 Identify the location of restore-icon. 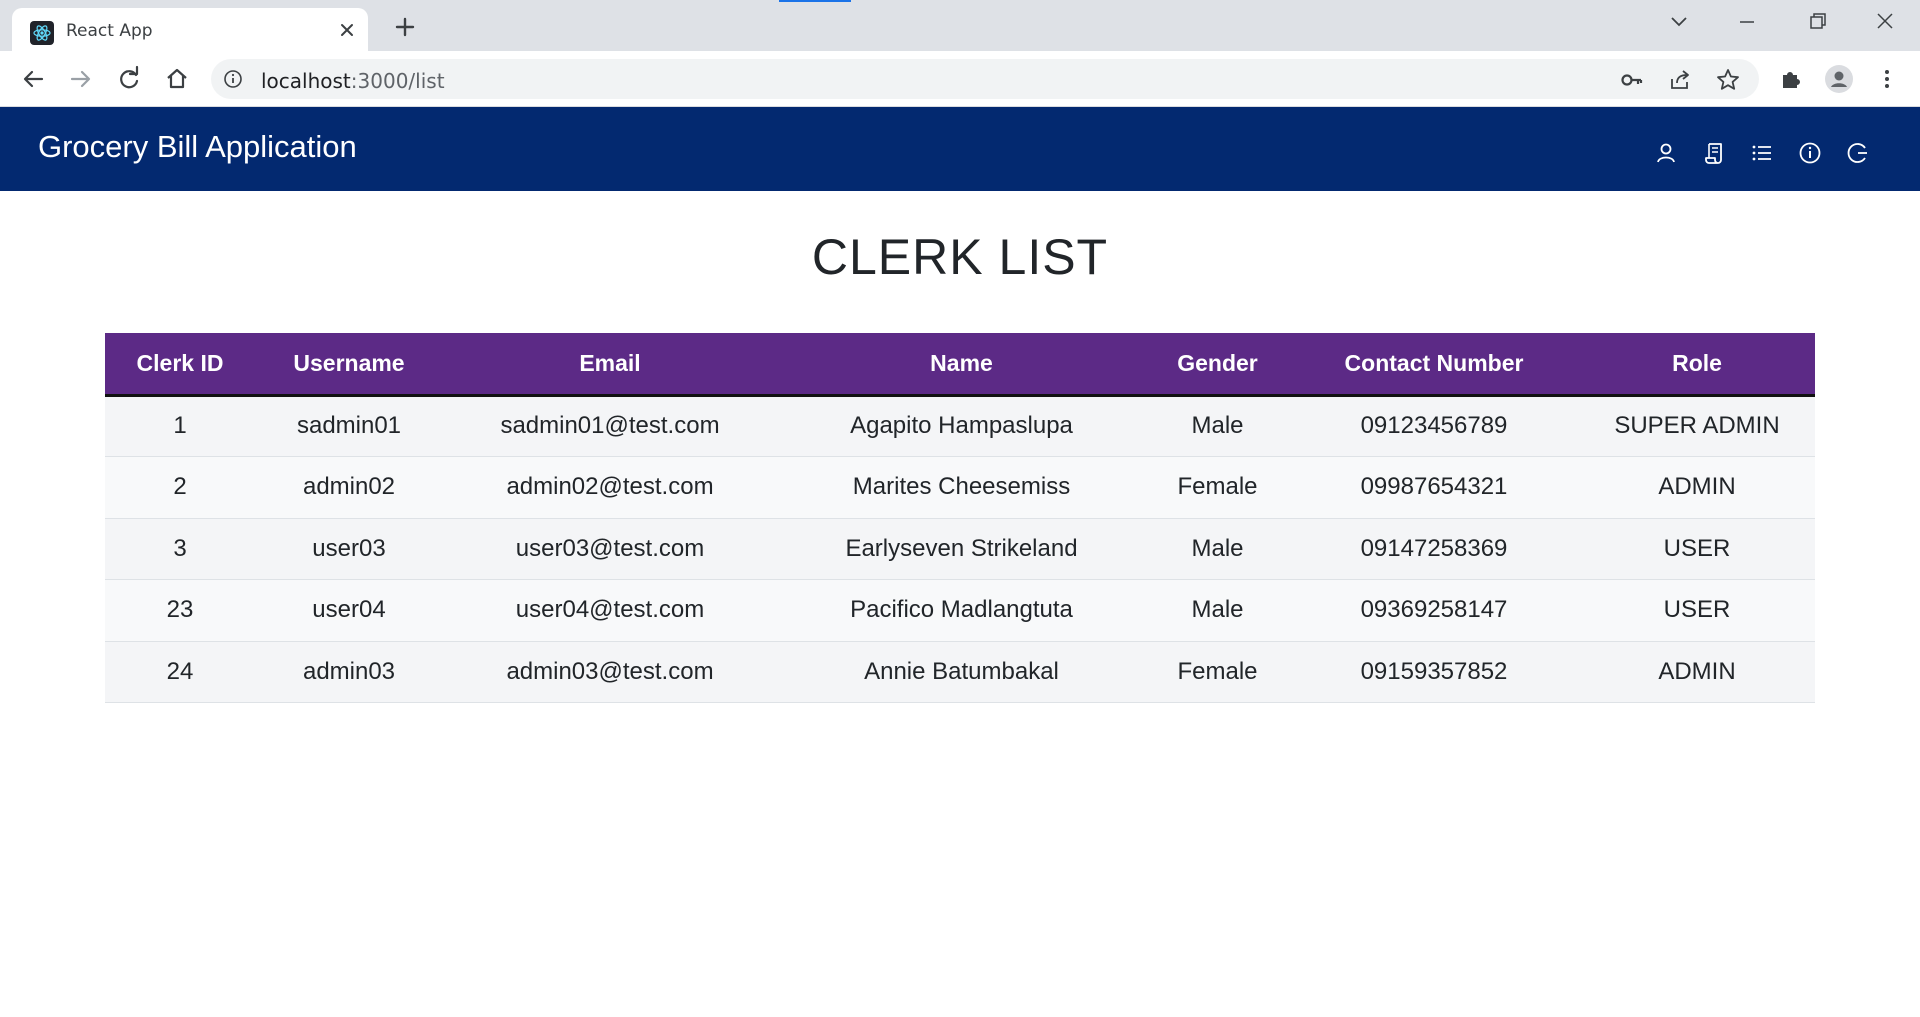
(1817, 22).